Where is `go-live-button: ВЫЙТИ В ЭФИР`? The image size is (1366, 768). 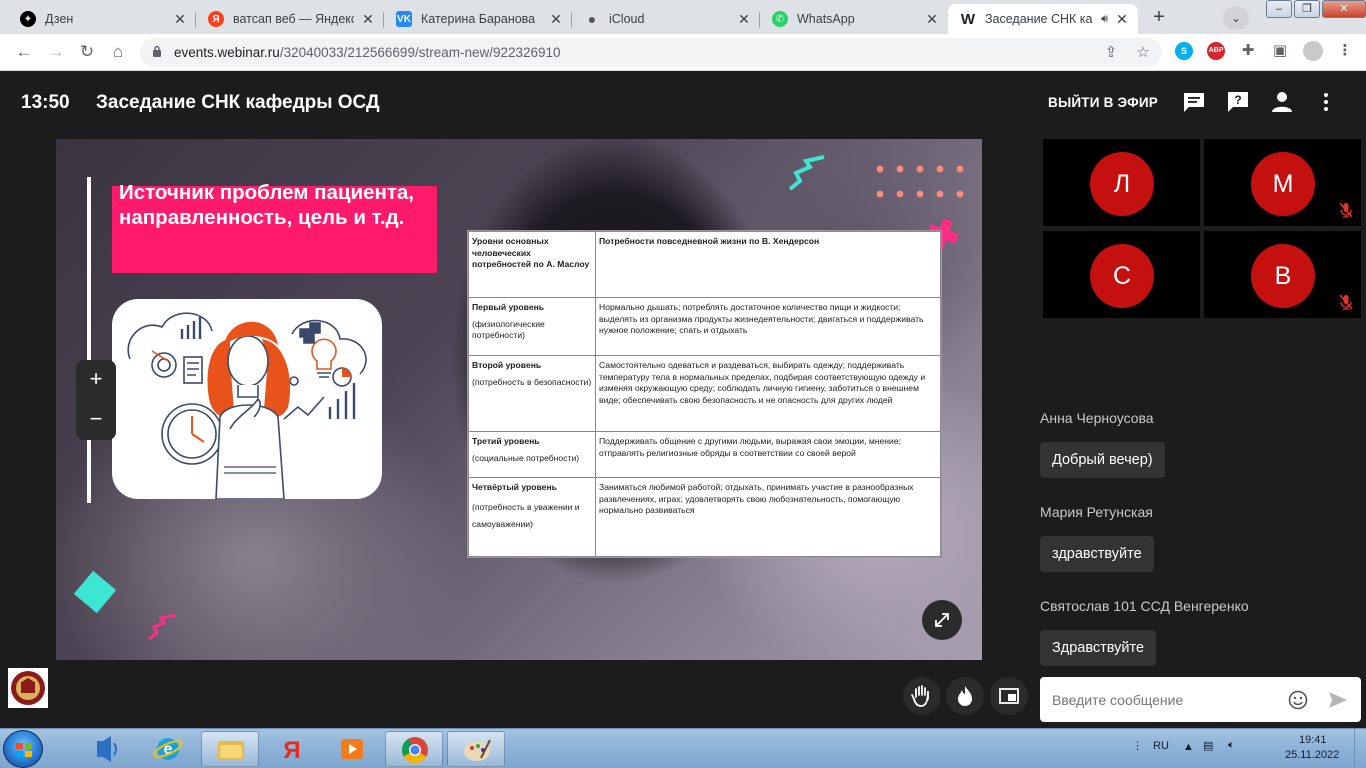
go-live-button: ВЫЙТИ В ЭФИР is located at coordinates (1103, 102).